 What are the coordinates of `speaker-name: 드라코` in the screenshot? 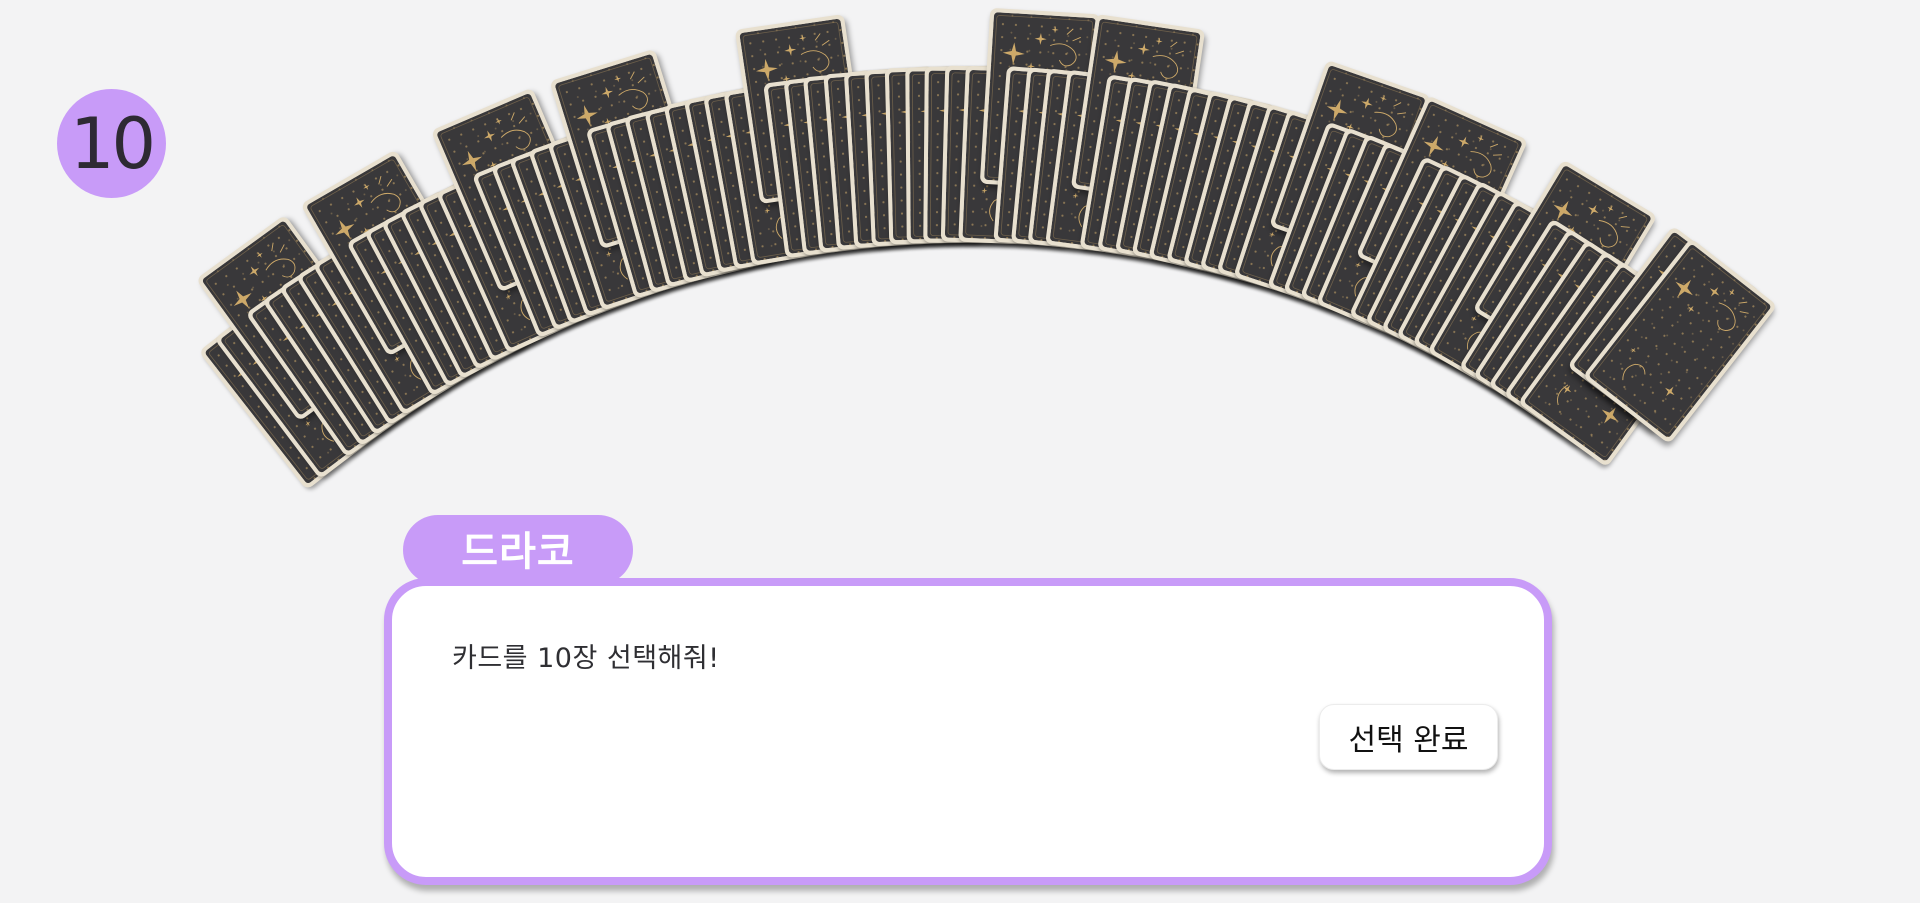 It's located at (518, 552).